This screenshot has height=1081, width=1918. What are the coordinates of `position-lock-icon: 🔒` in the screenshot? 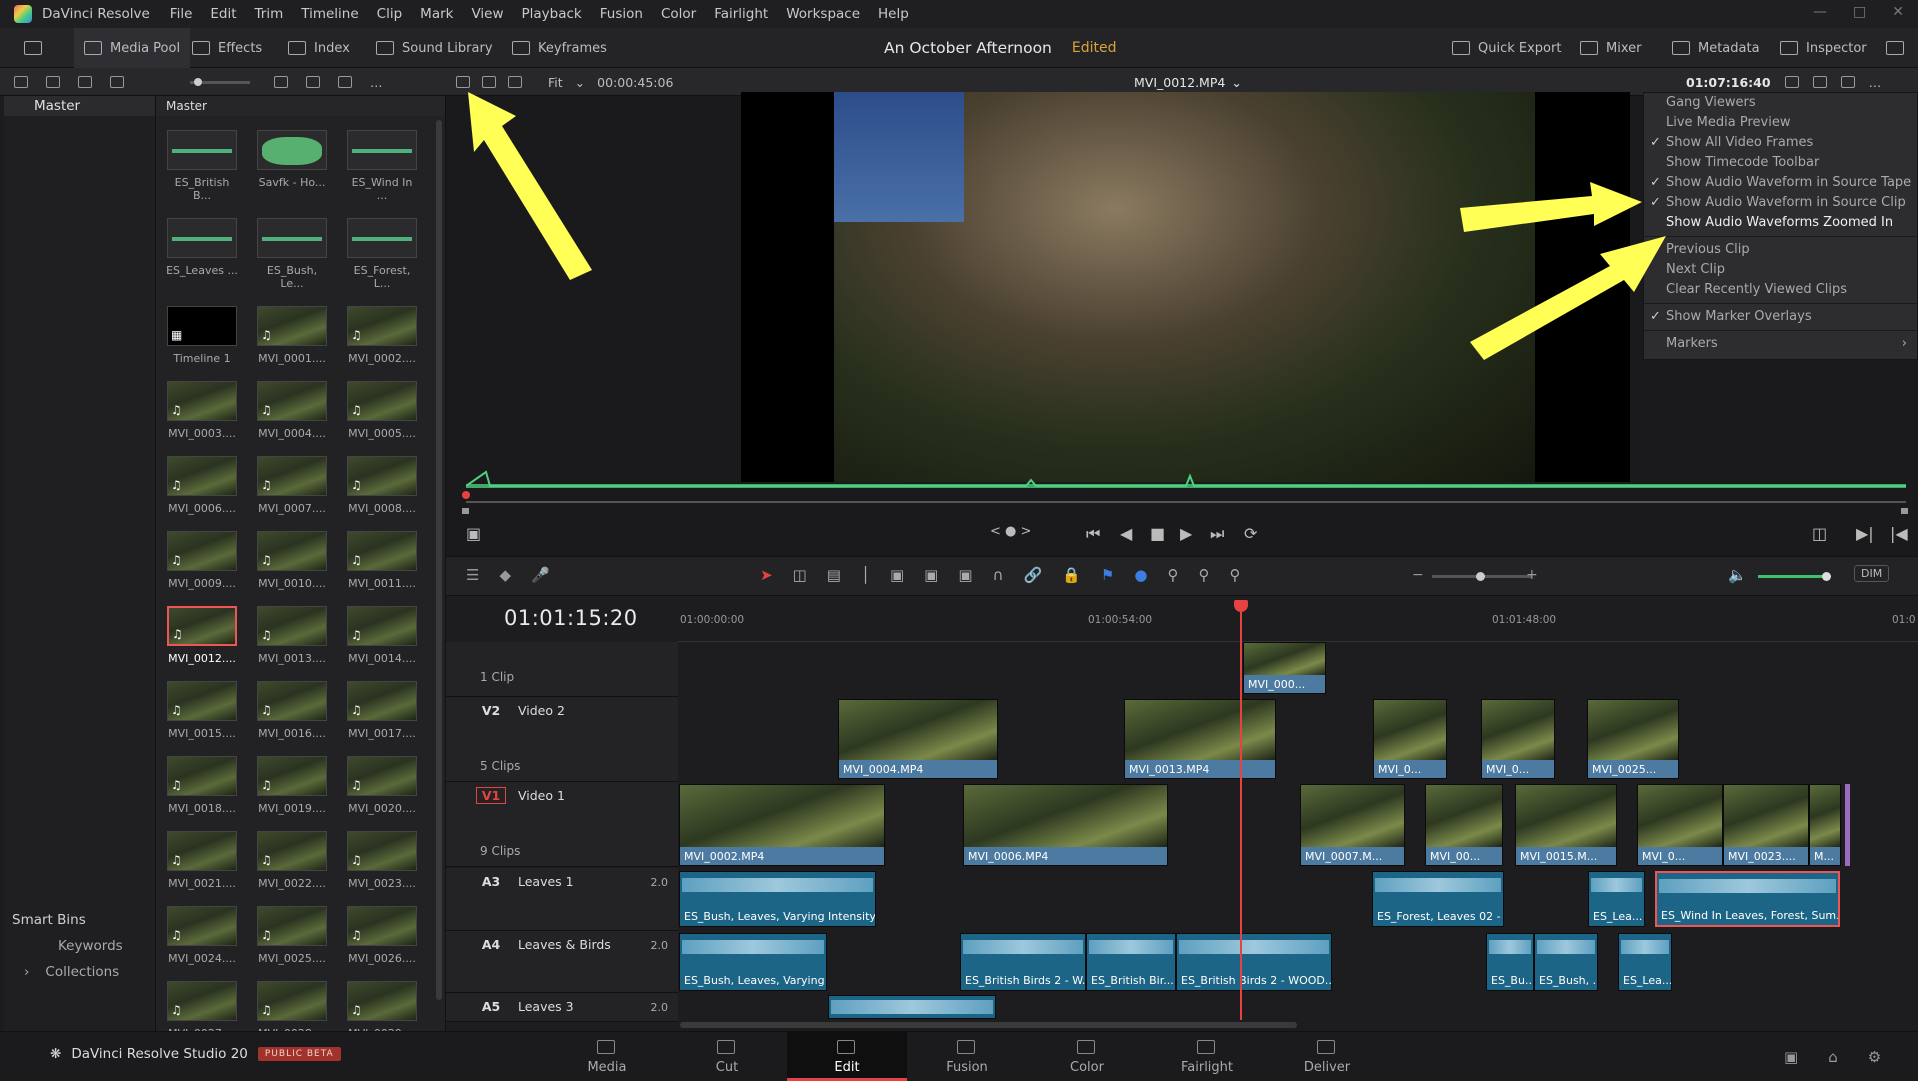 It's located at (1071, 575).